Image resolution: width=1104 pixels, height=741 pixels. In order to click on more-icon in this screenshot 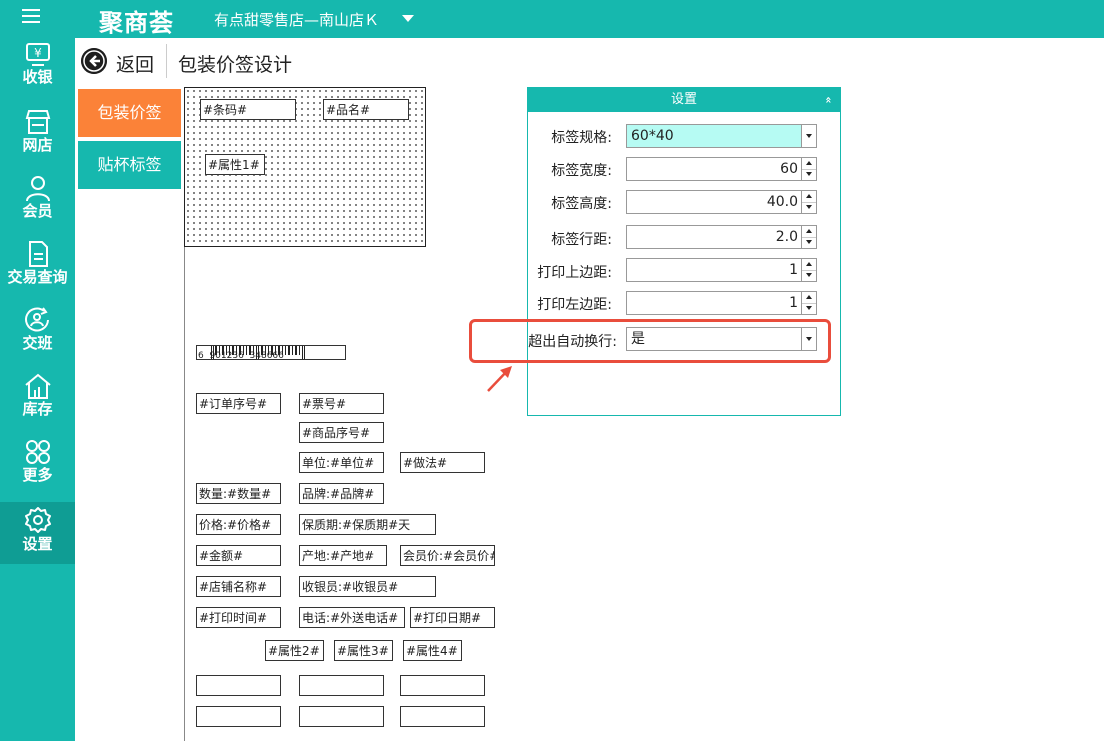, I will do `click(37, 452)`.